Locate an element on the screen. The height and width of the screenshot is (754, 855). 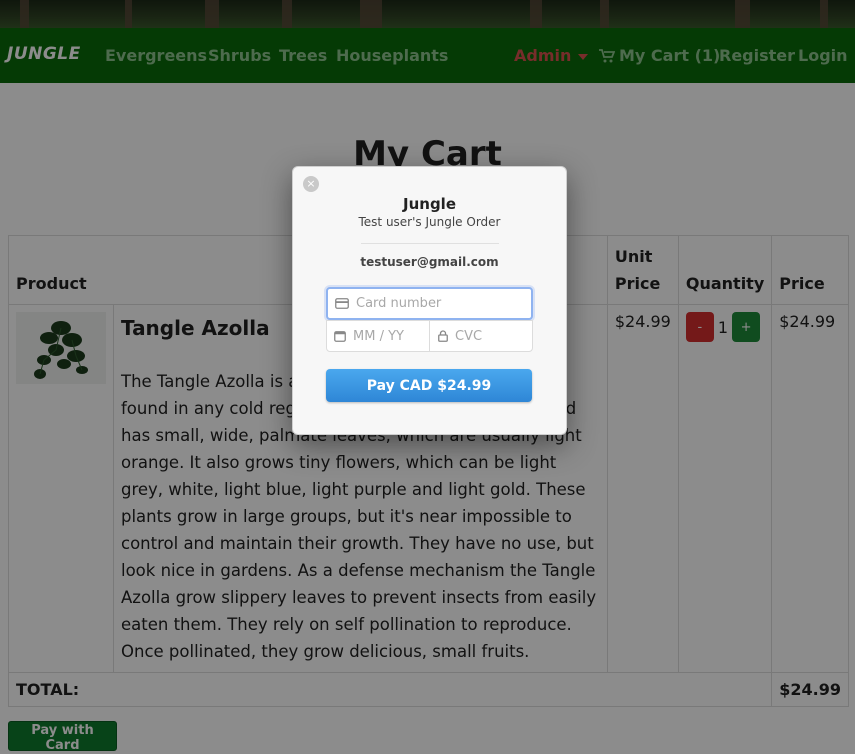
modal-backdrop-top is located at coordinates (427, 41).